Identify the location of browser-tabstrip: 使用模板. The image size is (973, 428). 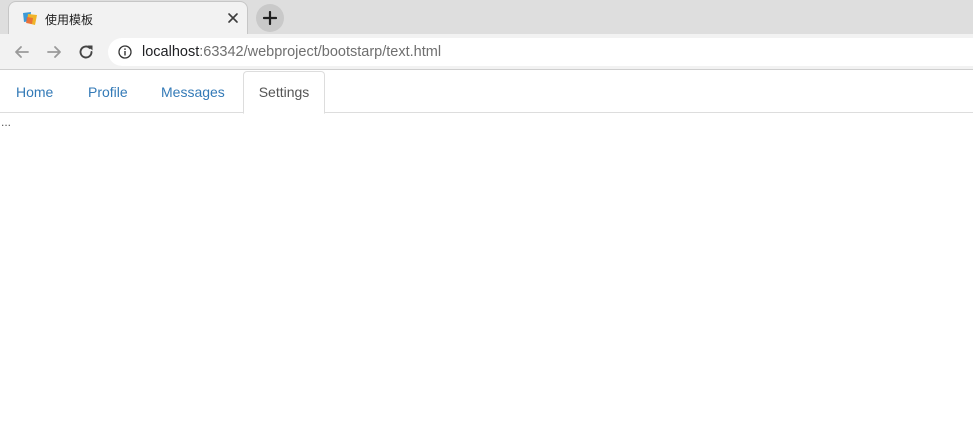
(486, 17).